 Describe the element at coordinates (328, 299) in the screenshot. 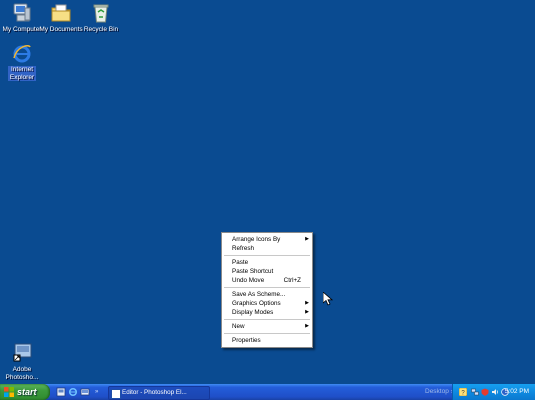

I see `mouse-pointer-icon` at that location.